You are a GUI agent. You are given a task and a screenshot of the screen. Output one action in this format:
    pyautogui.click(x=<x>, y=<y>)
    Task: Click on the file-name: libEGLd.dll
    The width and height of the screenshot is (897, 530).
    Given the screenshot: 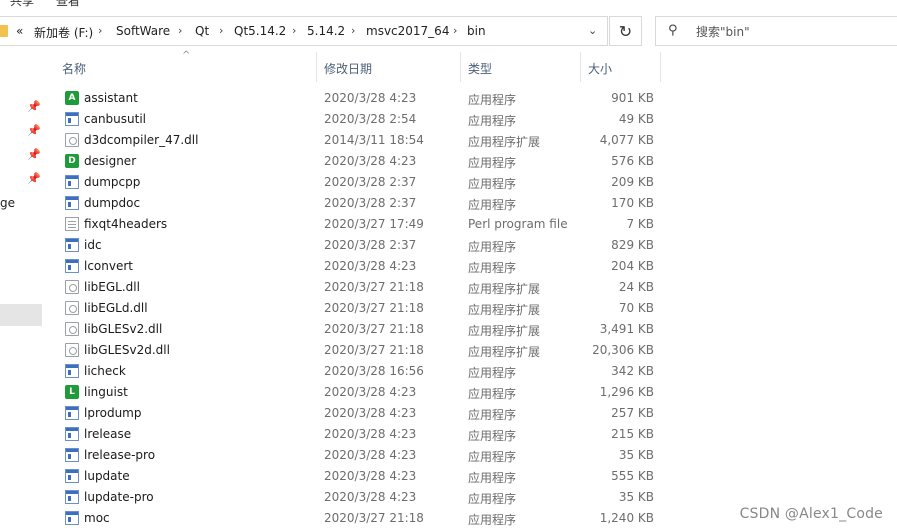 What is the action you would take?
    pyautogui.click(x=116, y=308)
    